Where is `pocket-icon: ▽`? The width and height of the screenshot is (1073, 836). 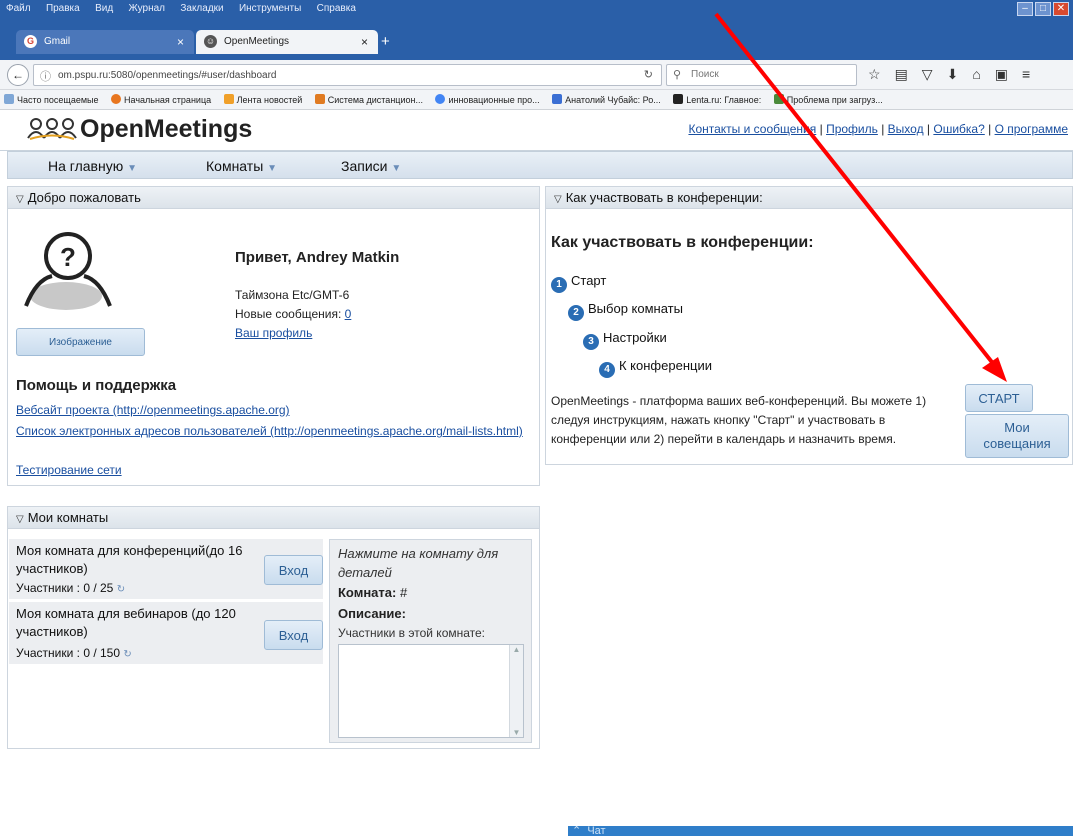
pocket-icon: ▽ is located at coordinates (927, 74).